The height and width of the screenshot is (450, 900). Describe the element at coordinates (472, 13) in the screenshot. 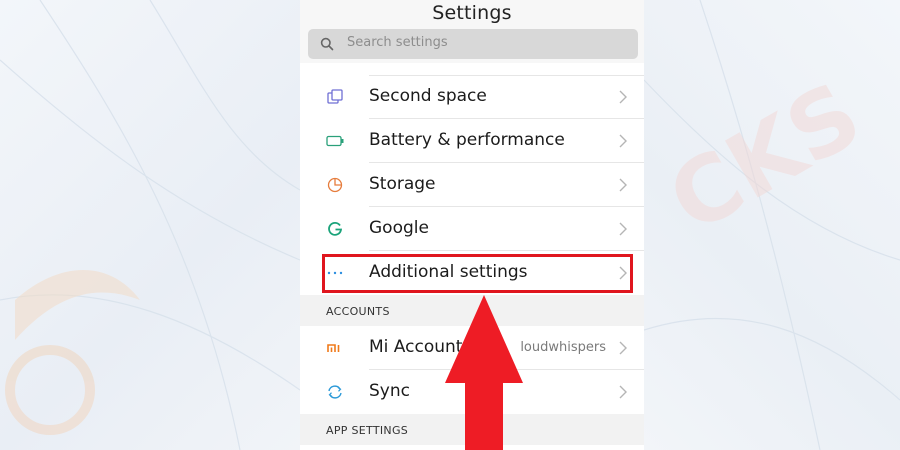

I see `page-title: Settings` at that location.